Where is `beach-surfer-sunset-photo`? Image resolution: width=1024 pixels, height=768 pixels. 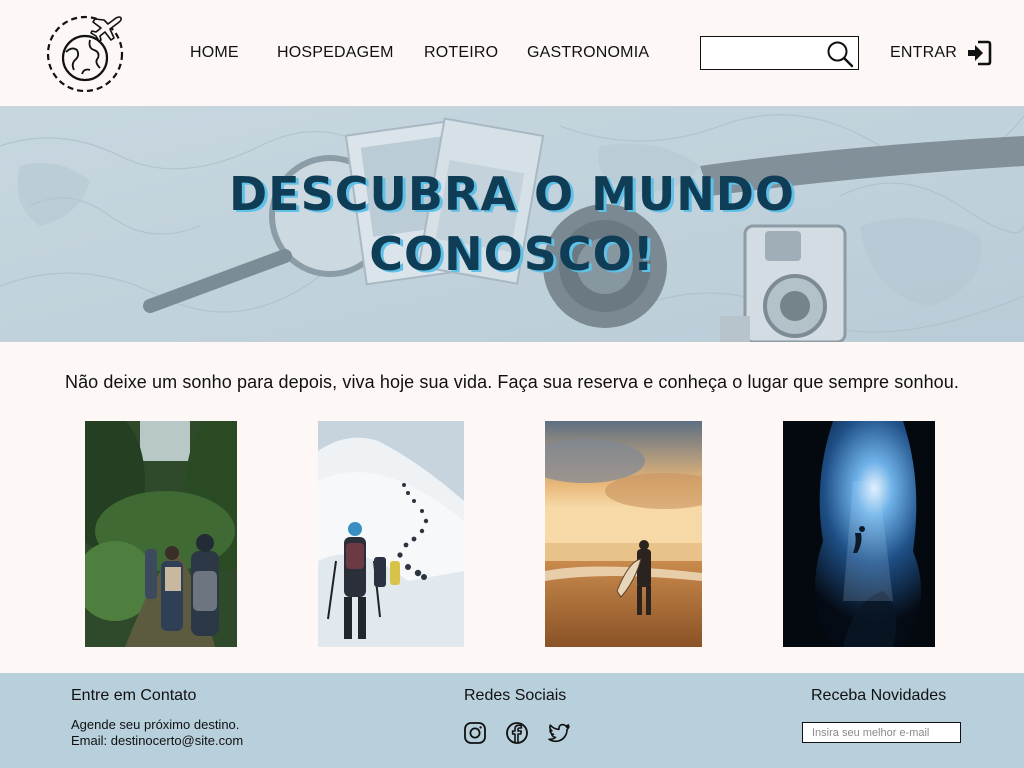 beach-surfer-sunset-photo is located at coordinates (623, 534).